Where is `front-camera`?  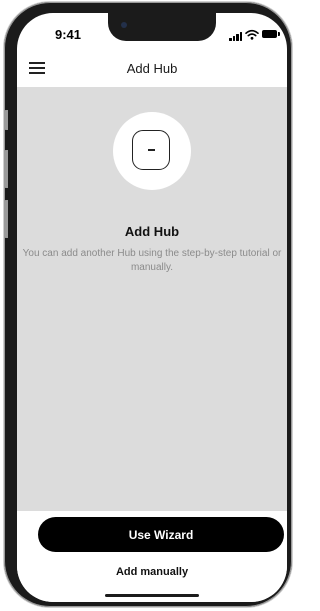 front-camera is located at coordinates (124, 25).